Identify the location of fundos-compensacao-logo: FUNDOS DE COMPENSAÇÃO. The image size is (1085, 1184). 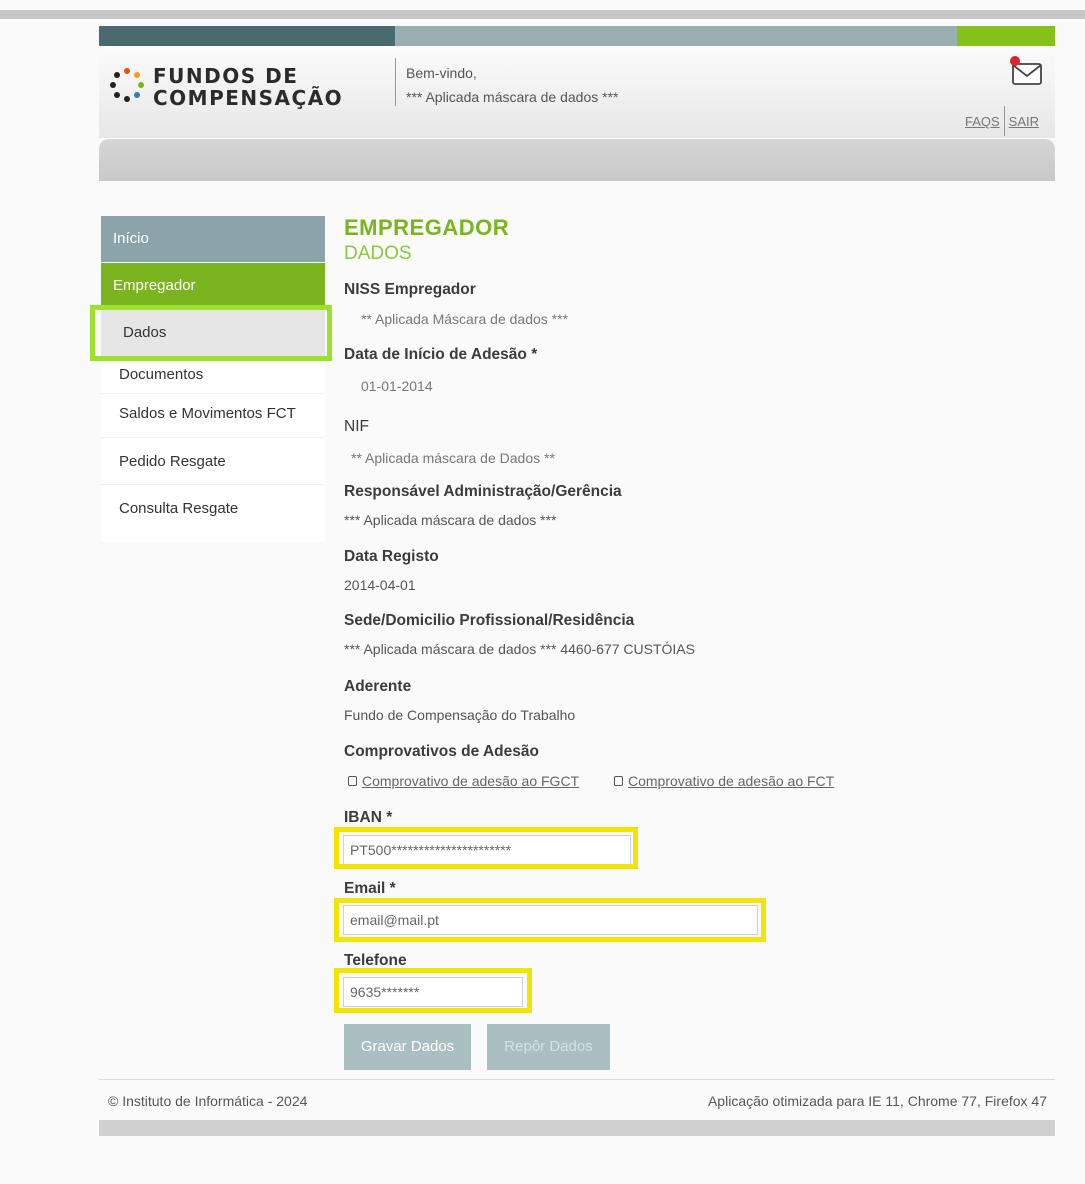
(254, 89).